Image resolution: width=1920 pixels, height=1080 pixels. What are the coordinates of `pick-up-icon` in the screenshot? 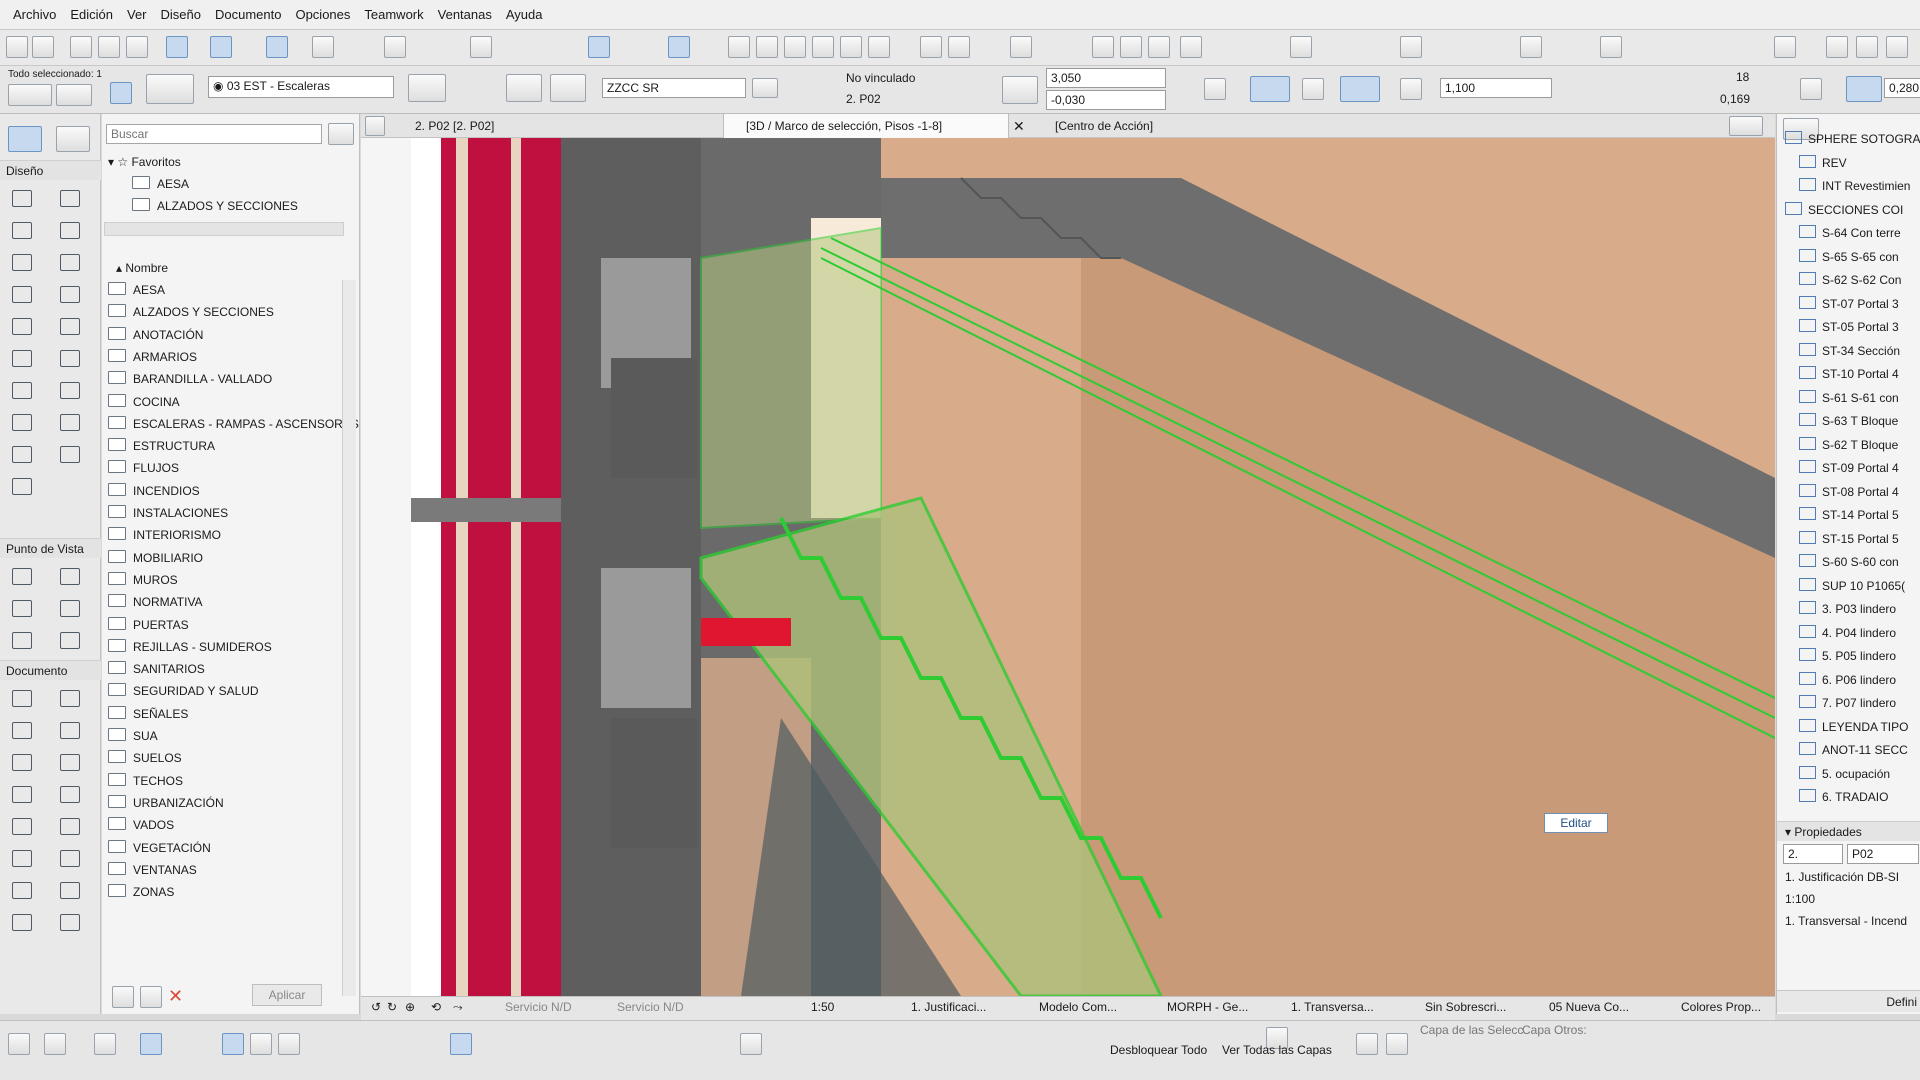 It's located at (109, 47).